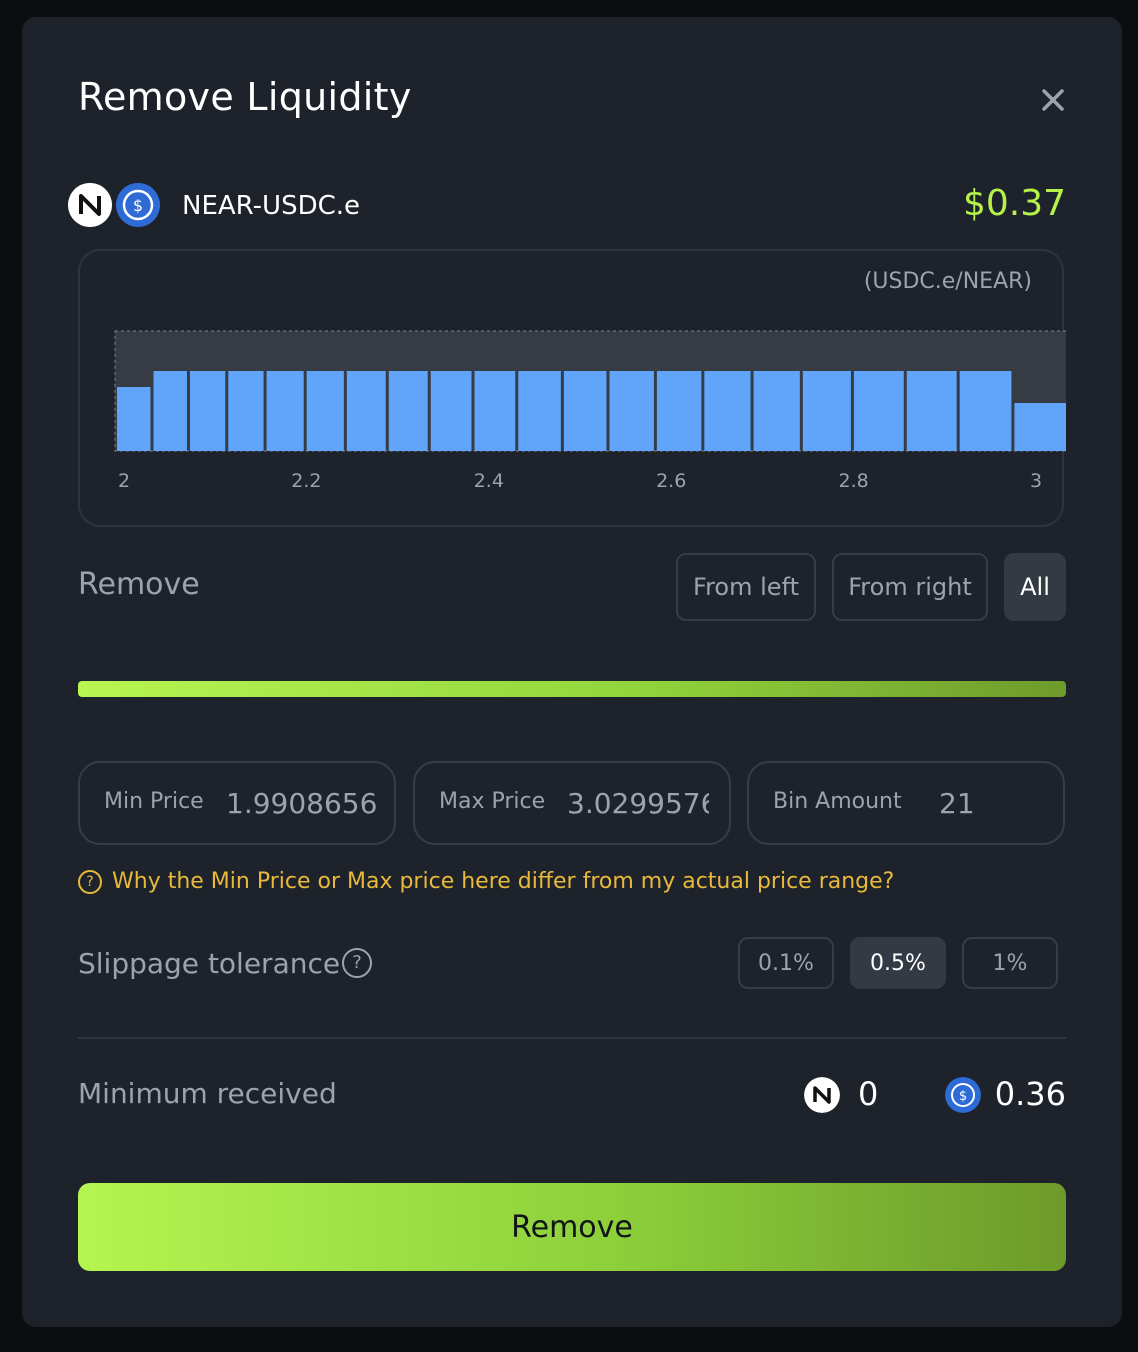 The width and height of the screenshot is (1138, 1352). Describe the element at coordinates (489, 481) in the screenshot. I see `x-tick-label: 2.4` at that location.